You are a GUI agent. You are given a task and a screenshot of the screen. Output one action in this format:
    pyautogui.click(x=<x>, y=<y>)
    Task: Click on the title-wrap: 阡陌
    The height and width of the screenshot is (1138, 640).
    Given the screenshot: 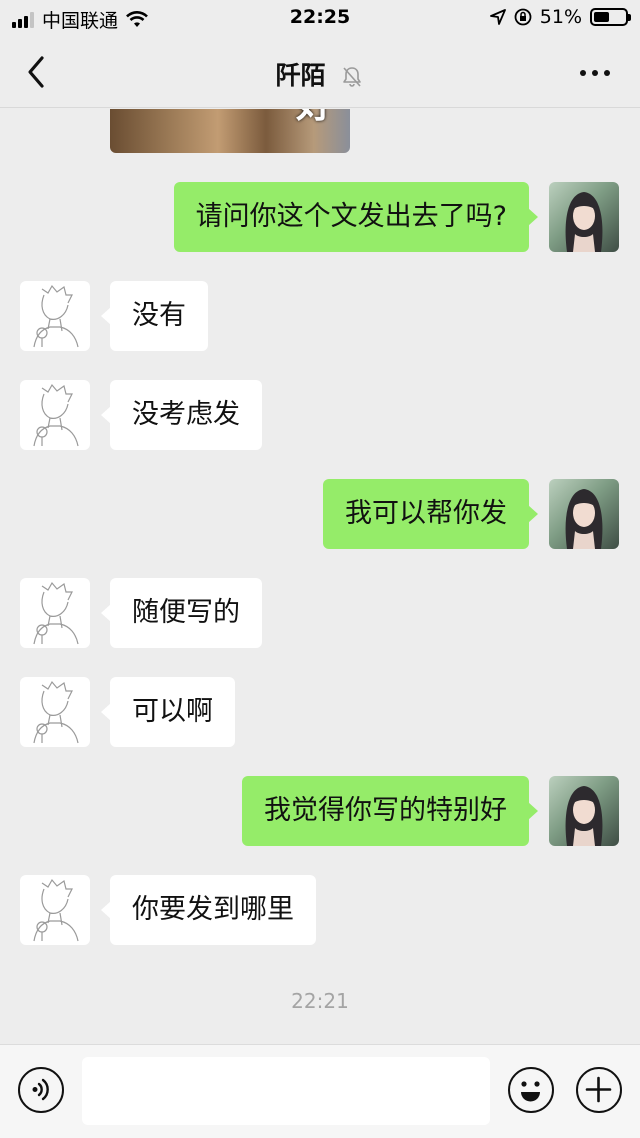 What is the action you would take?
    pyautogui.click(x=320, y=74)
    